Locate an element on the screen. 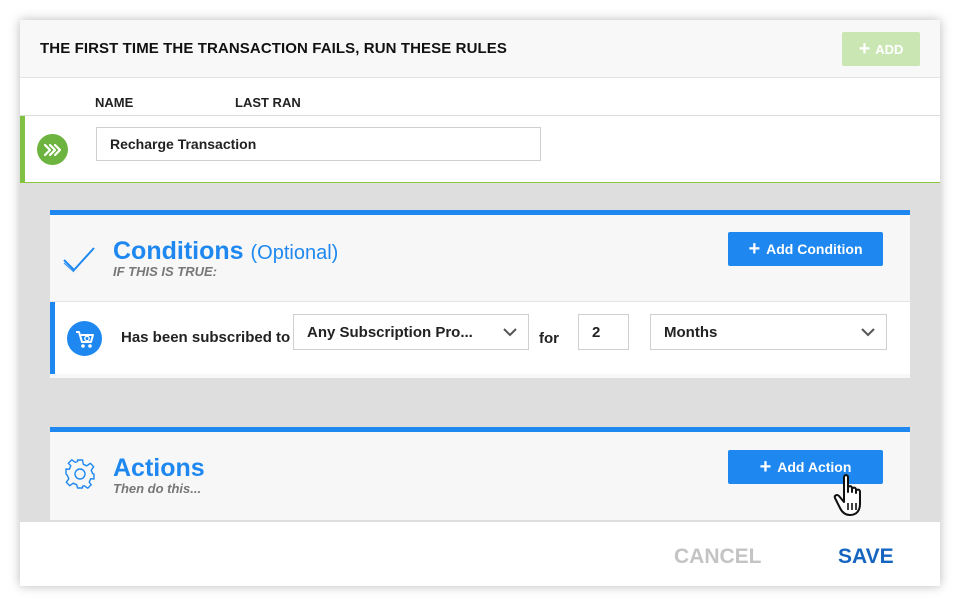 This screenshot has width=960, height=608. add-condition-label: Add Condition is located at coordinates (814, 249).